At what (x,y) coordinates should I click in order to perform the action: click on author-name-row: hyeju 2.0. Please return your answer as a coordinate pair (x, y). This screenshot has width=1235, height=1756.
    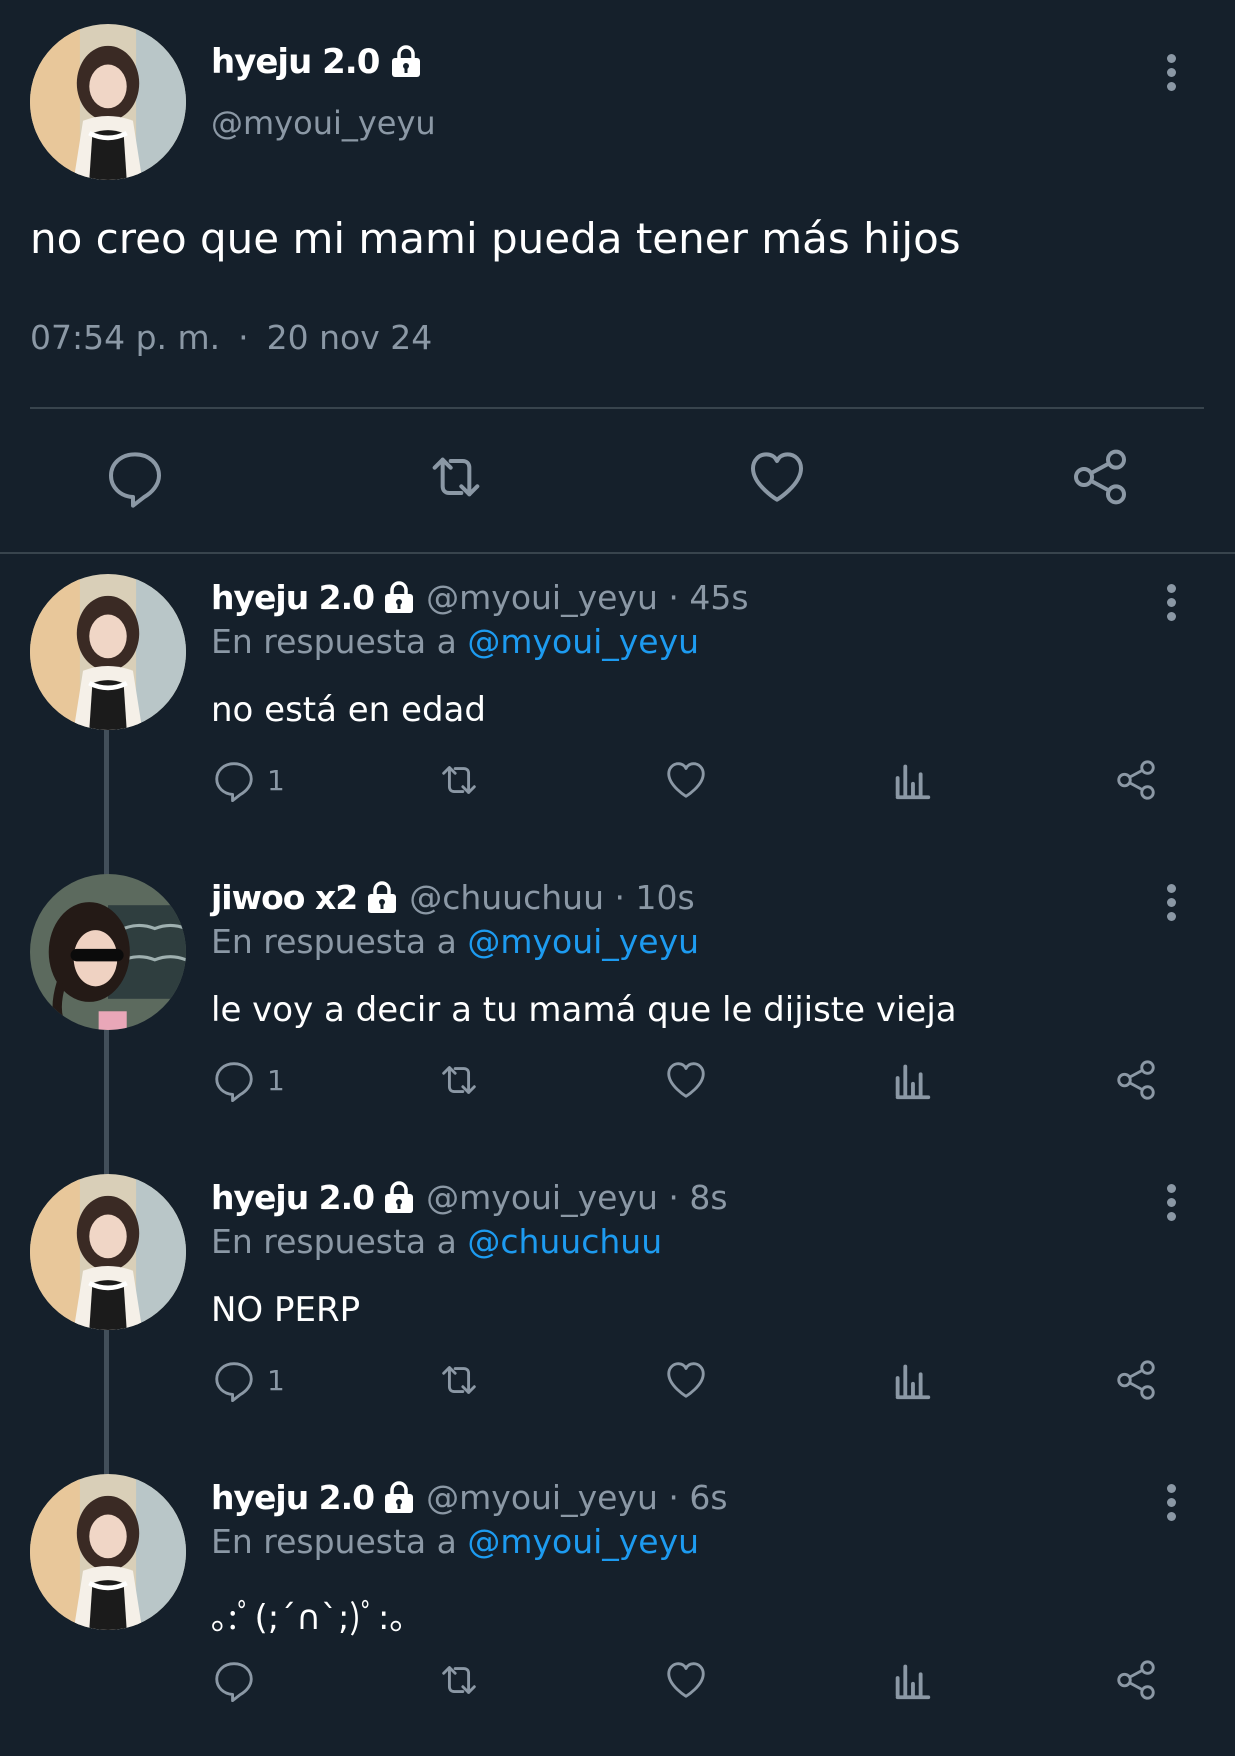
    Looking at the image, I should click on (317, 62).